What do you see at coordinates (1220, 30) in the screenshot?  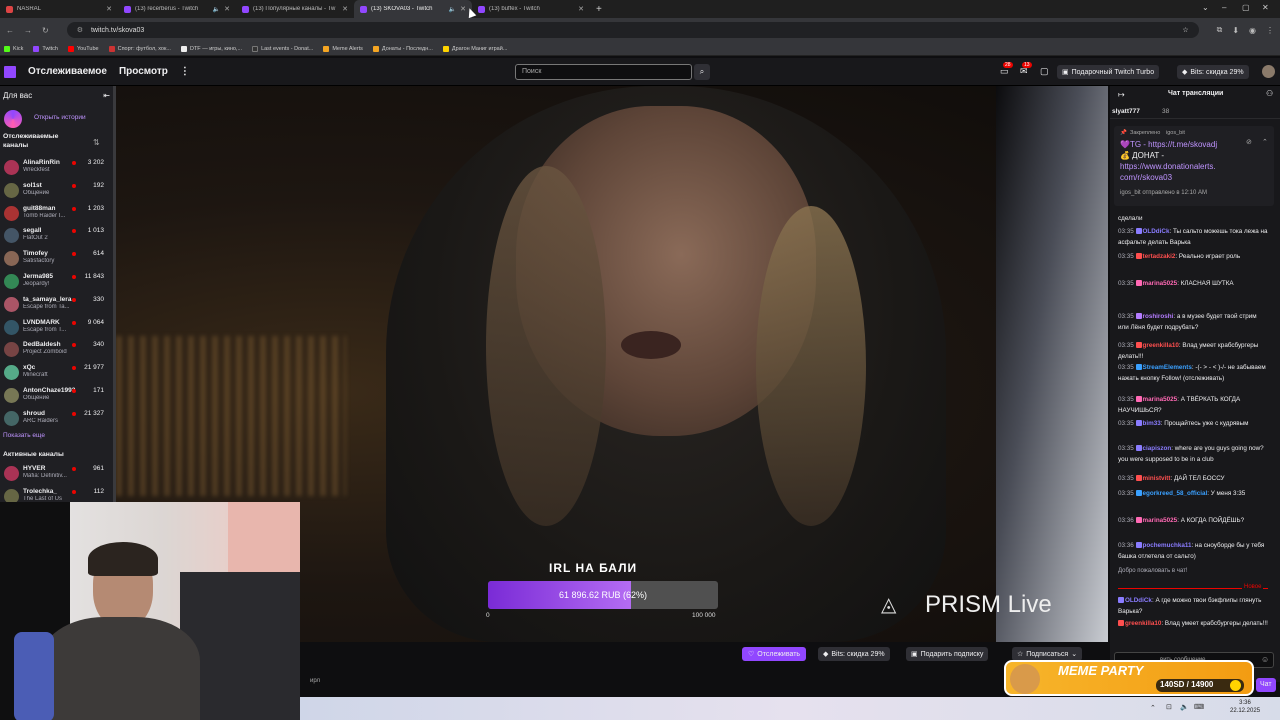 I see `extensions-icon: ⧉` at bounding box center [1220, 30].